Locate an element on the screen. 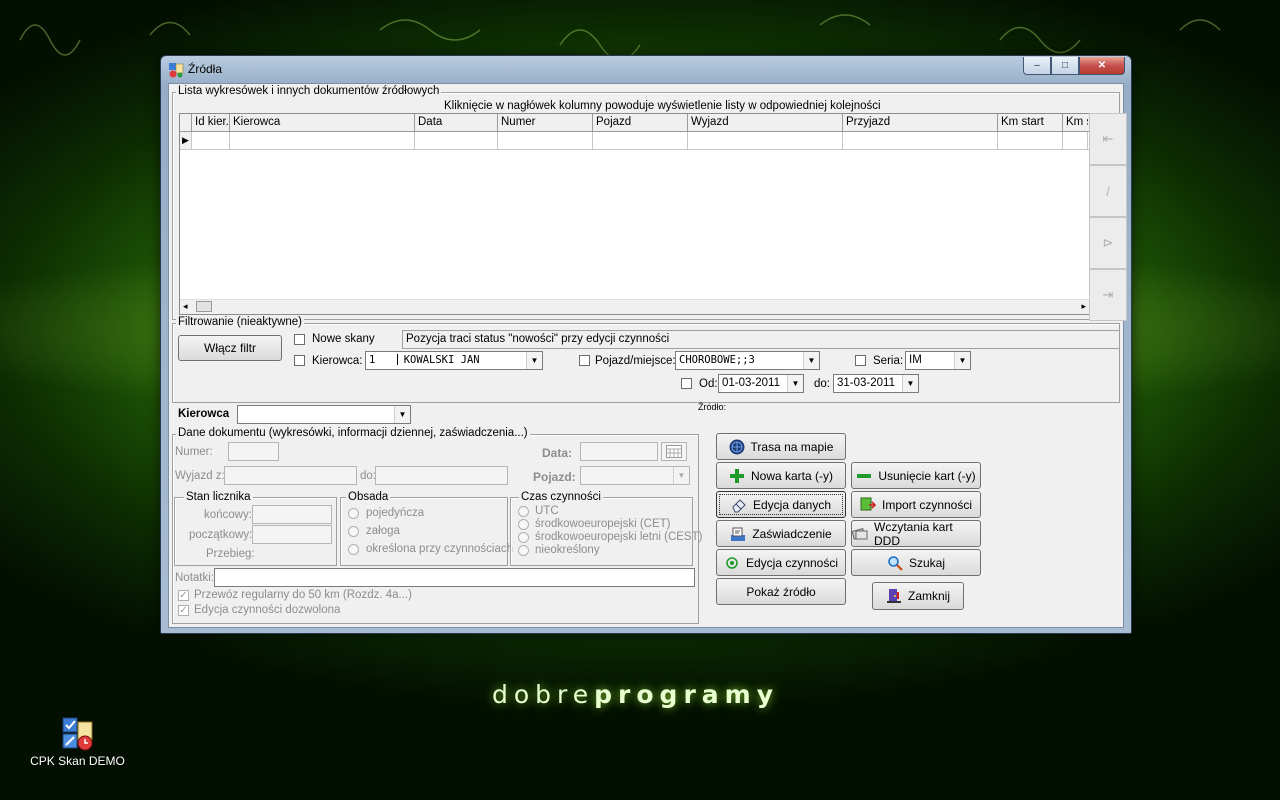  counter-start-field is located at coordinates (292, 534).